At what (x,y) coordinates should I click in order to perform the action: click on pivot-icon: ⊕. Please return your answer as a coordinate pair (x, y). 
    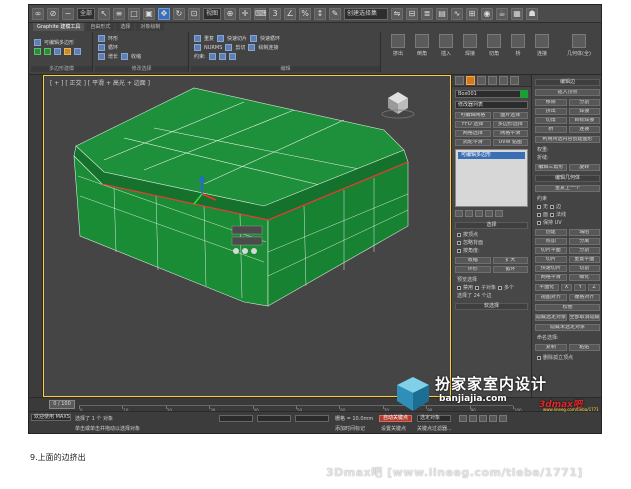
    Looking at the image, I should click on (230, 13).